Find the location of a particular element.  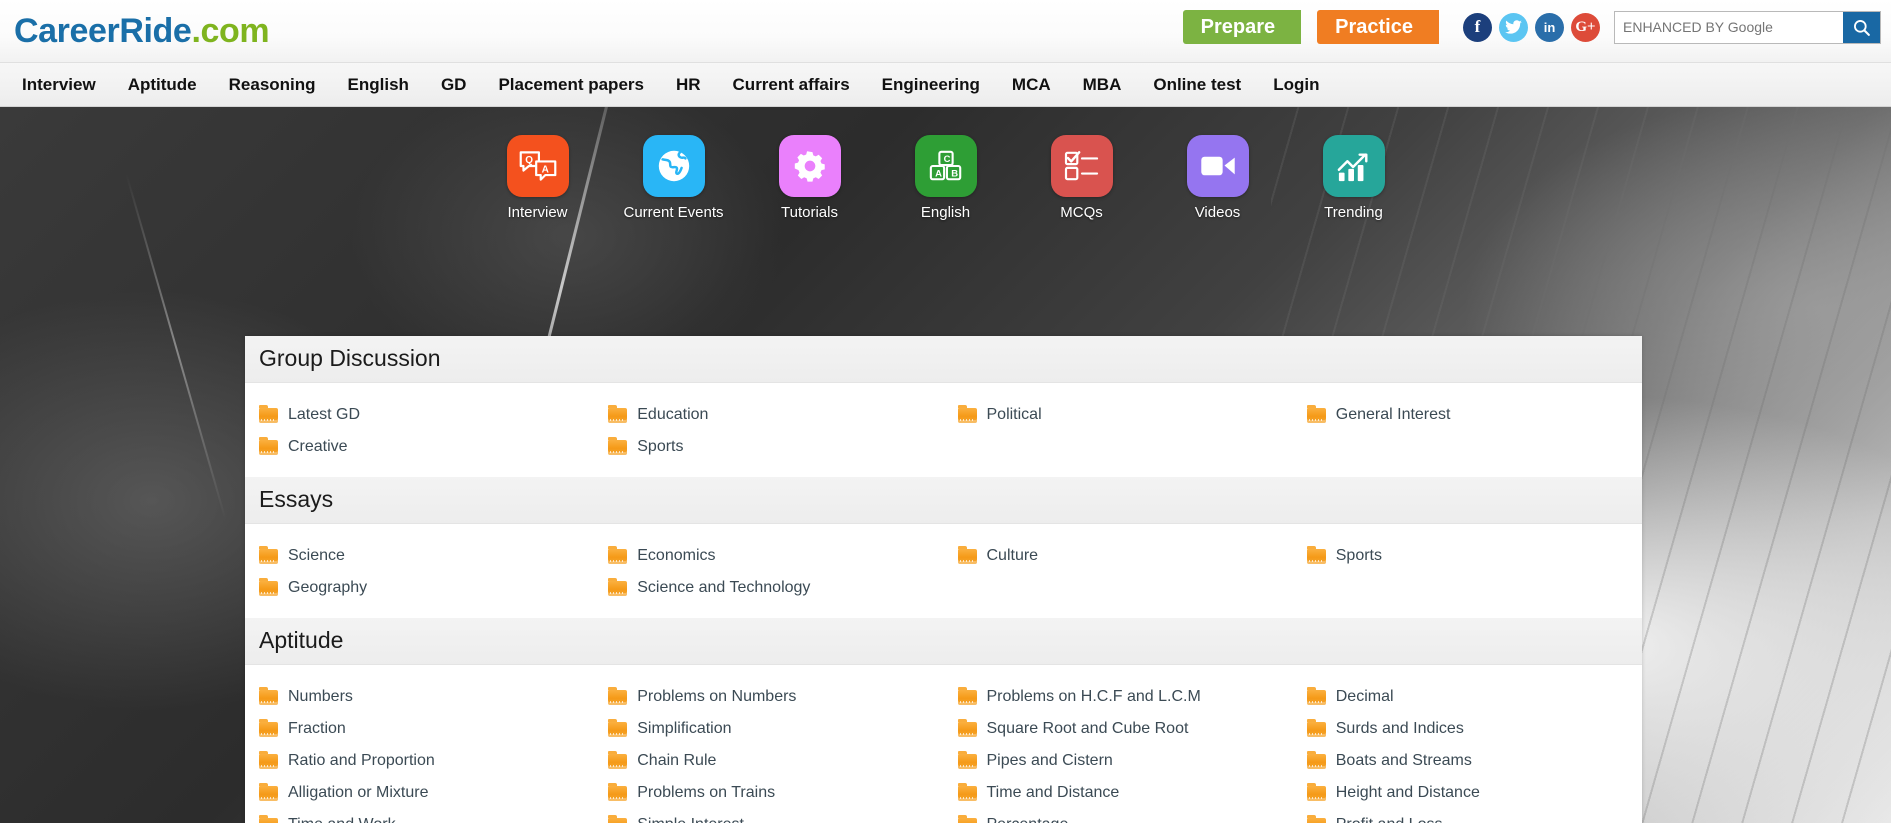

category-link-label: Time and Work is located at coordinates (342, 819).